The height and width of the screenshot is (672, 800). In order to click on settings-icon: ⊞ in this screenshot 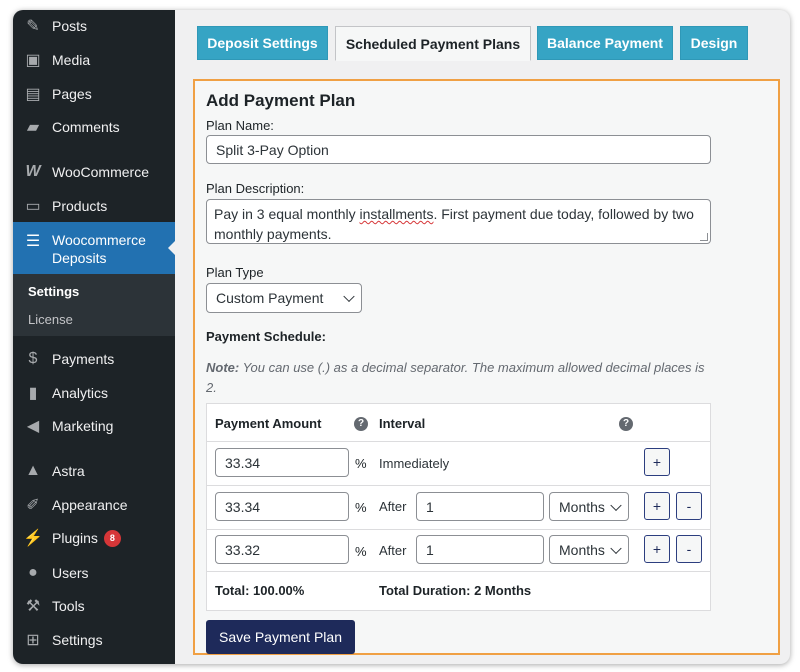, I will do `click(33, 640)`.